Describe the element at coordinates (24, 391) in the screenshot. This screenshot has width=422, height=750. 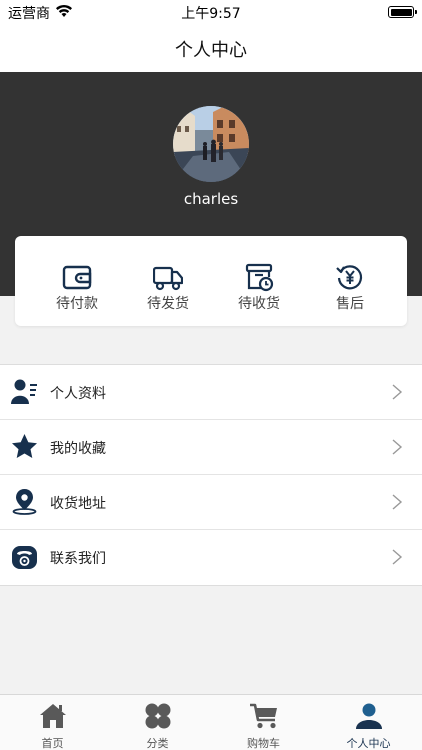
I see `user-profile-icon` at that location.